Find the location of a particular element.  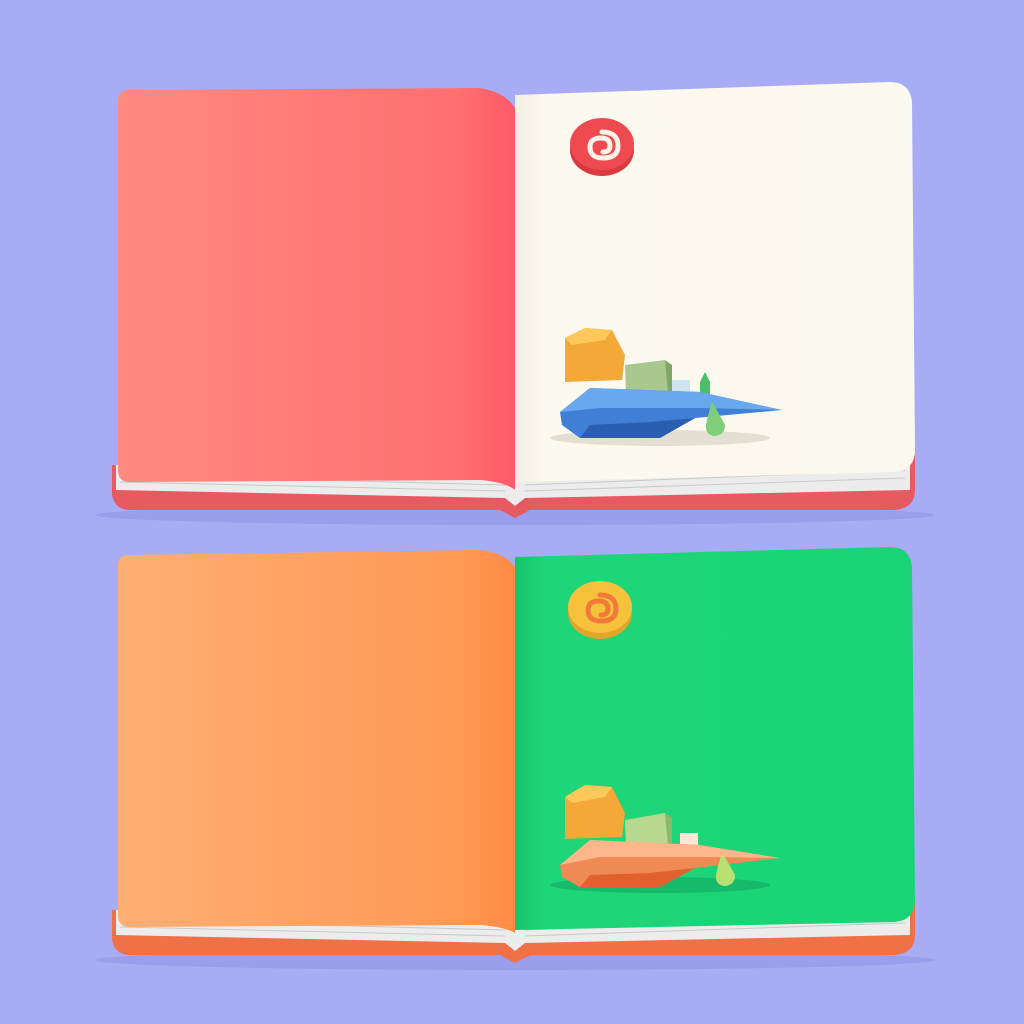

left-page is located at coordinates (316, 741).